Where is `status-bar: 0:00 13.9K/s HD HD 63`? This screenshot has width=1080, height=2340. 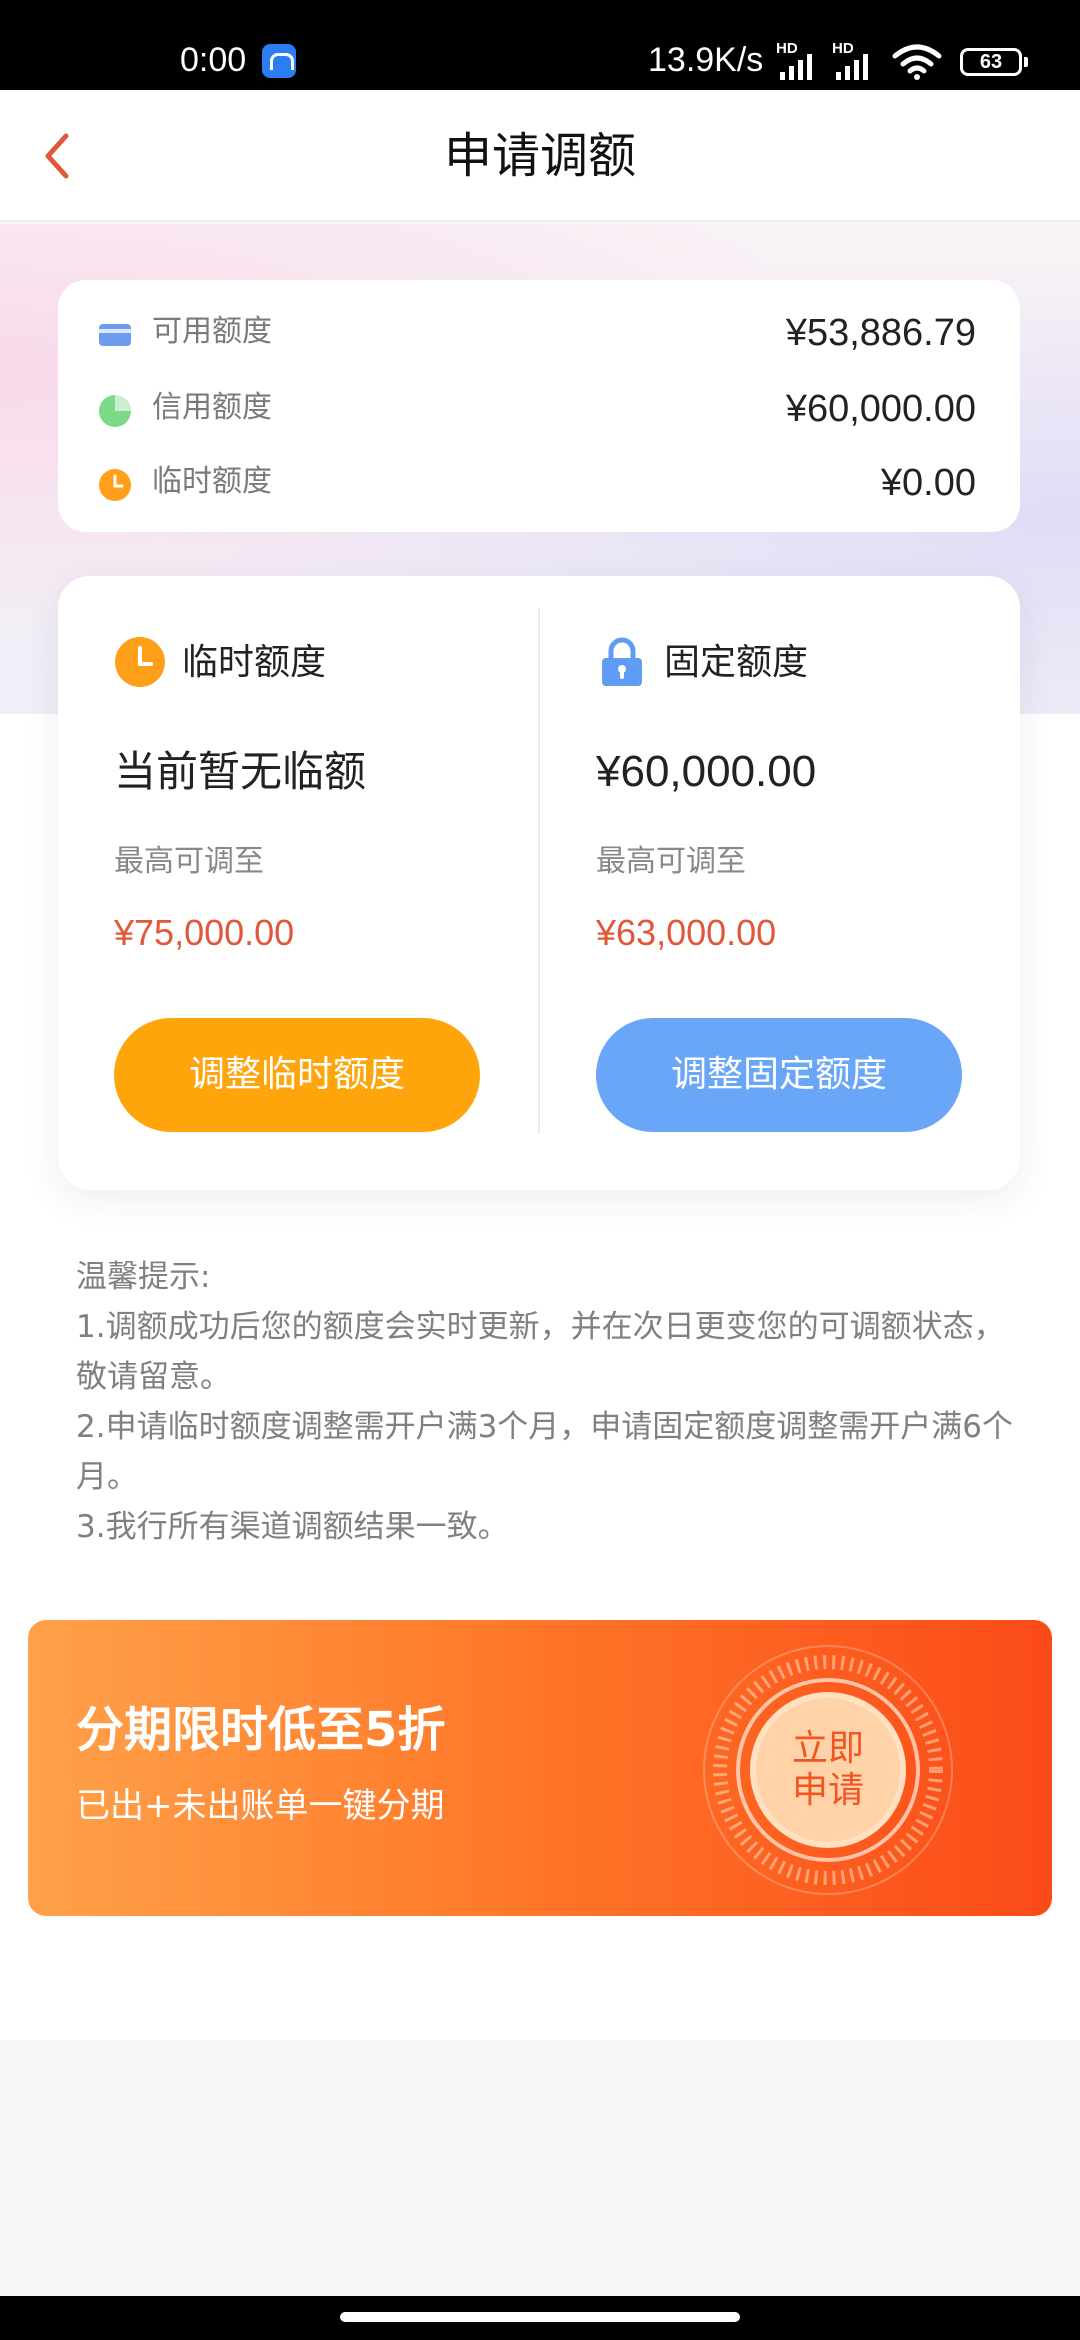 status-bar: 0:00 13.9K/s HD HD 63 is located at coordinates (540, 45).